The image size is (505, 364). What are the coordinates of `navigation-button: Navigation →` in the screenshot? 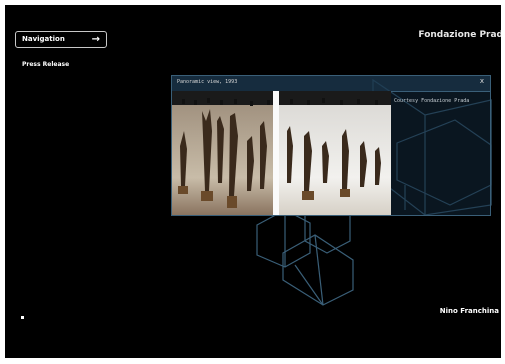 It's located at (61, 39).